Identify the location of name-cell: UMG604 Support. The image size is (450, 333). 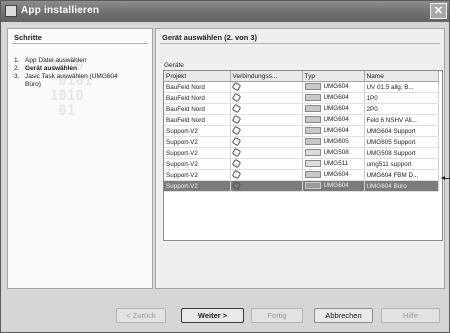
(401, 131).